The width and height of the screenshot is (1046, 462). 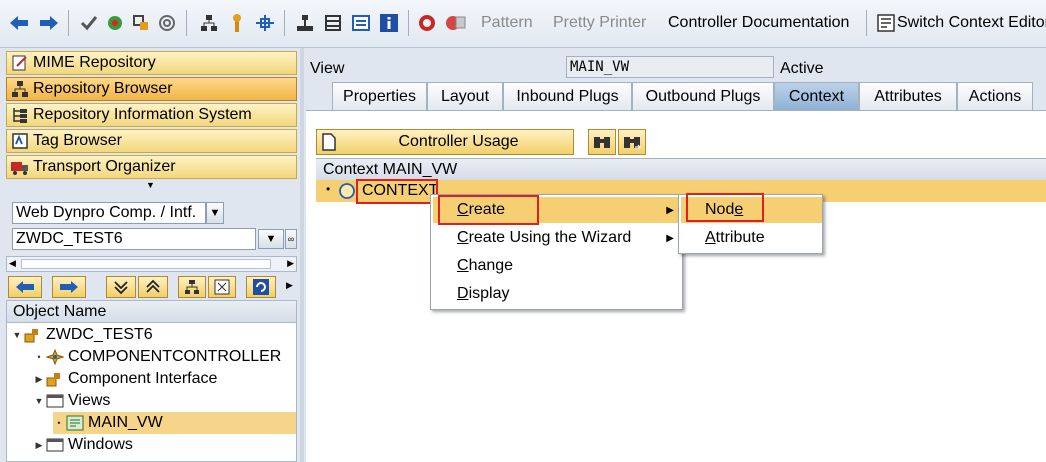 What do you see at coordinates (302, 255) in the screenshot?
I see `pane-splitter` at bounding box center [302, 255].